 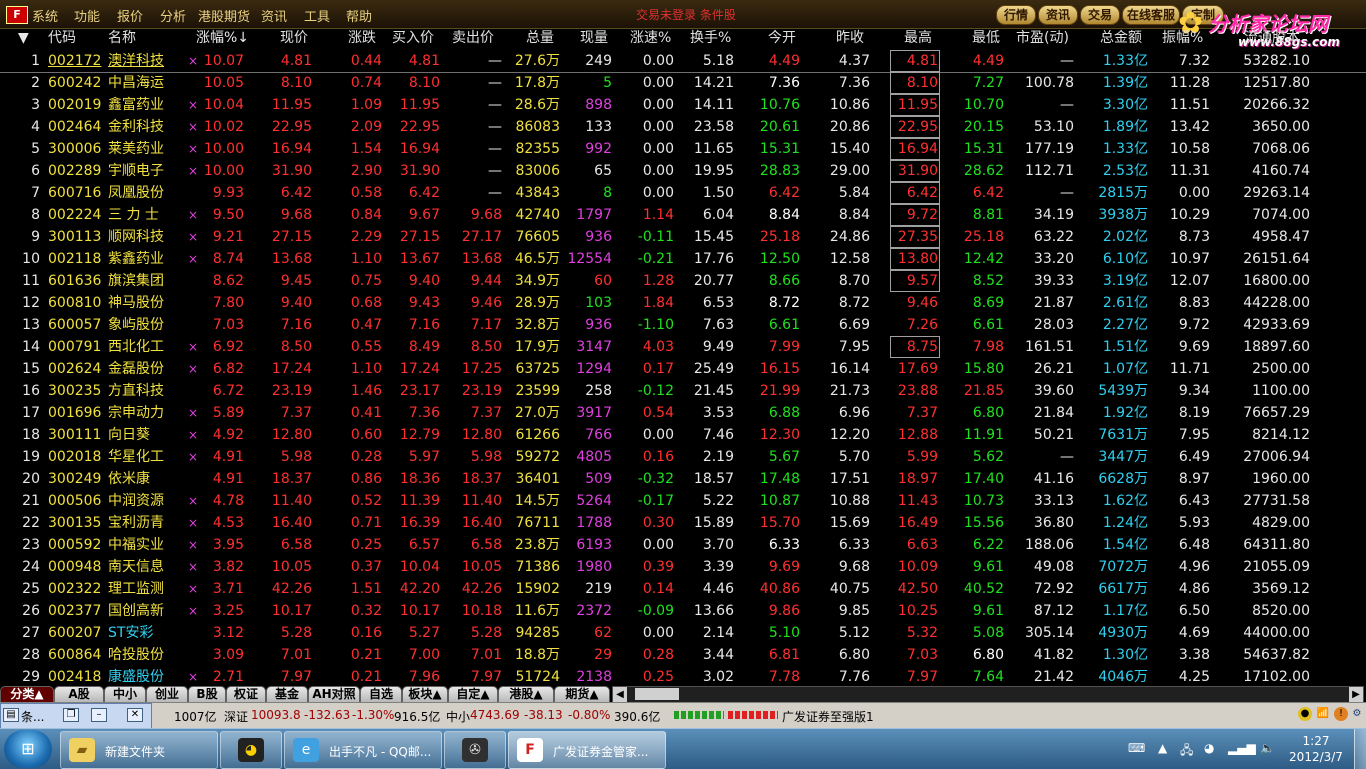 I want to click on keyboard-icon: ⌨, so click(x=1136, y=748).